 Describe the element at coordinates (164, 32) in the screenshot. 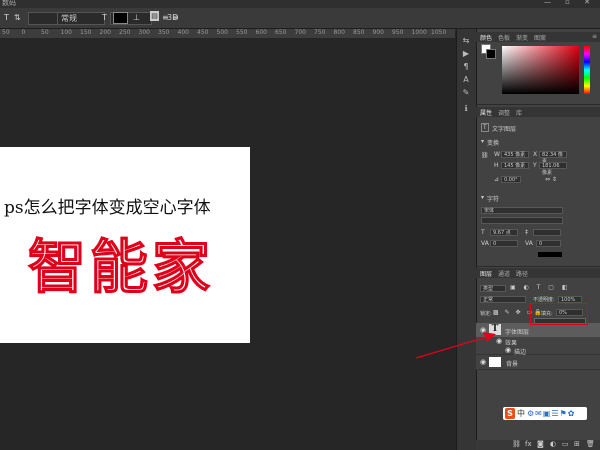

I see `ruler-tick: 350` at that location.